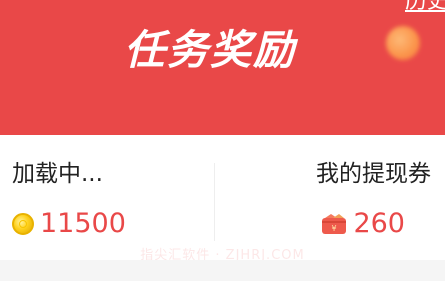 Image resolution: width=445 pixels, height=281 pixels. What do you see at coordinates (214, 202) in the screenshot?
I see `stats-divider` at bounding box center [214, 202].